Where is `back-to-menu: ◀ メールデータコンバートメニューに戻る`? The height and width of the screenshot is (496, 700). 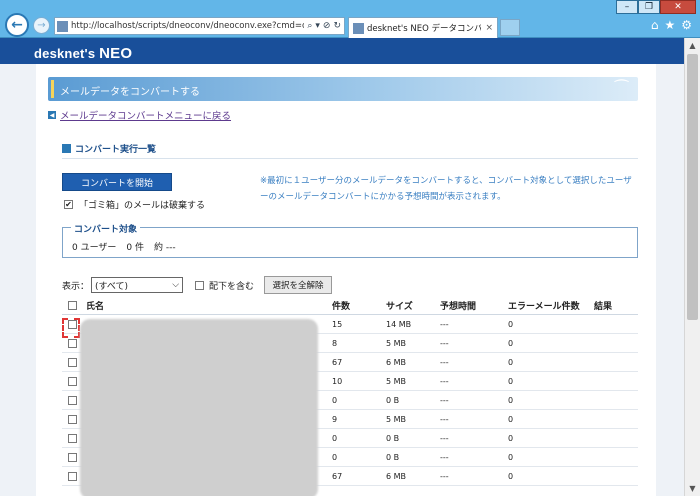
back-to-menu: ◀ メールデータコンバートメニューに戻る is located at coordinates (139, 115).